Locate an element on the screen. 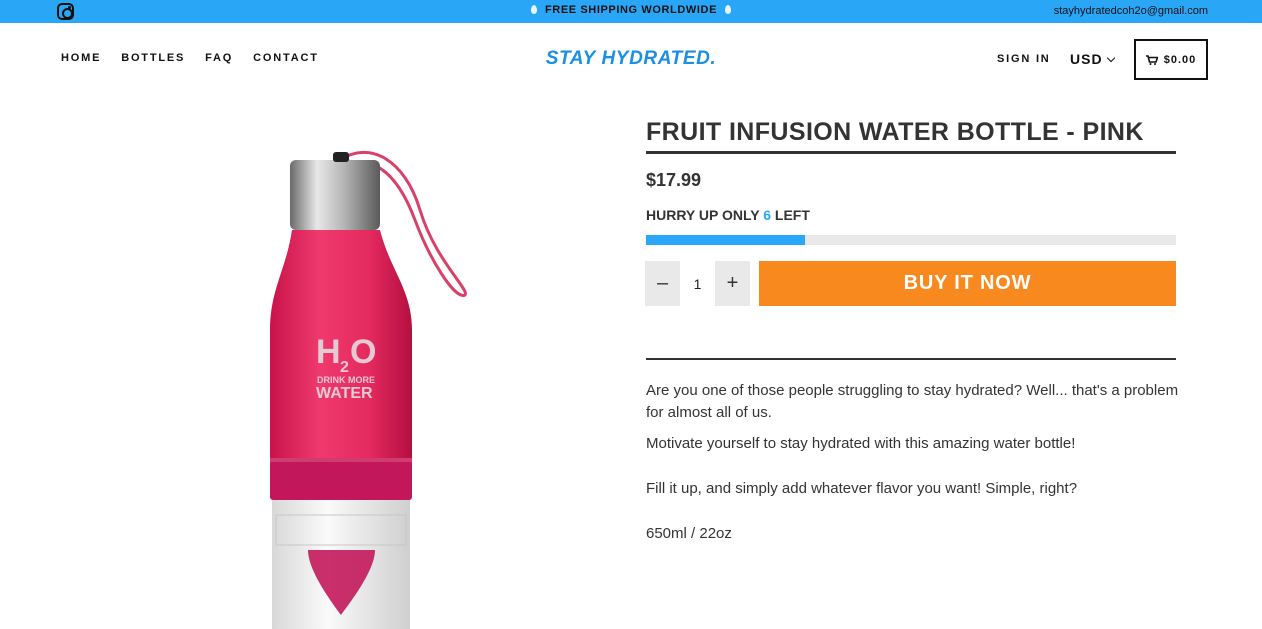 The image size is (1262, 629). stock-progress-bar is located at coordinates (911, 240).